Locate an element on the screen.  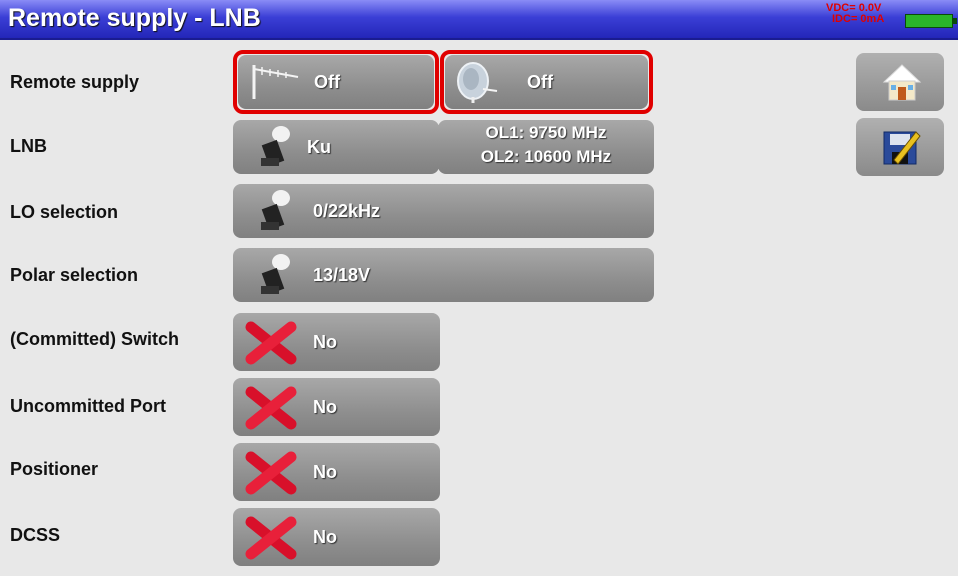
lo-selection-button: 0/22kHz is located at coordinates (443, 211).